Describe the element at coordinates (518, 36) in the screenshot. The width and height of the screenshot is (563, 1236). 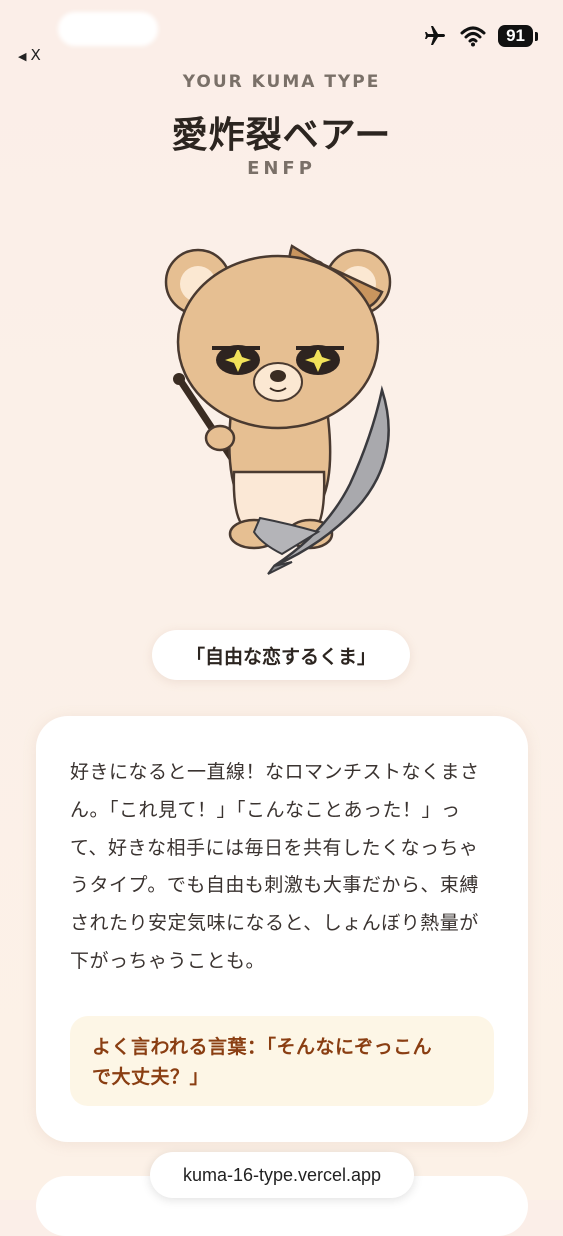
I see `battery-icon: 91` at that location.